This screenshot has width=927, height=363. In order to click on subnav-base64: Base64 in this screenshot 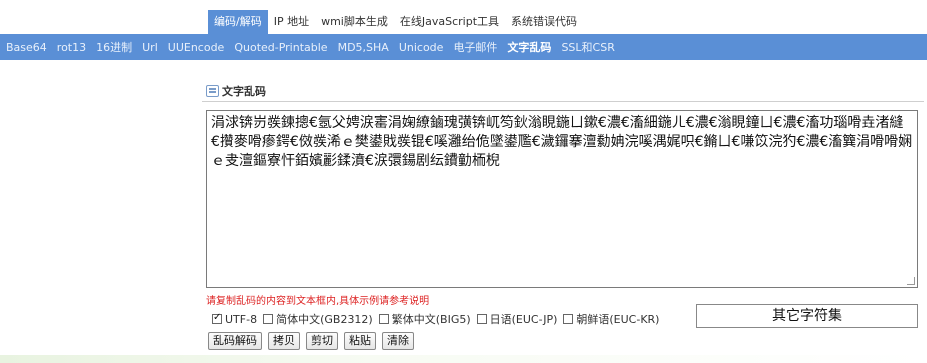, I will do `click(26, 47)`.